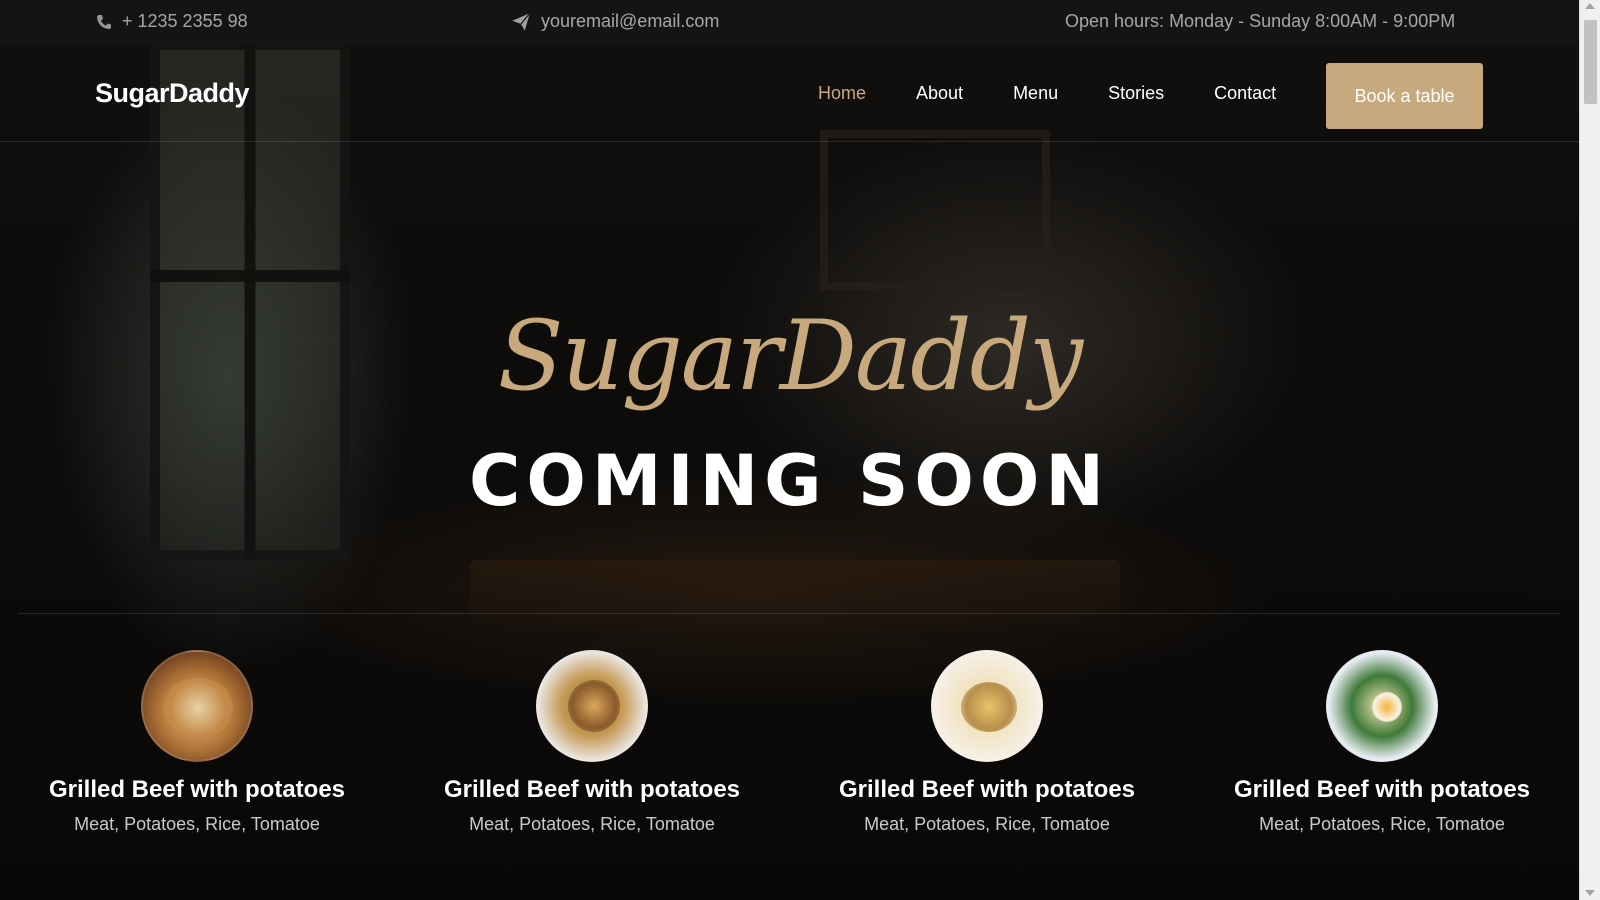 This screenshot has height=900, width=1600. Describe the element at coordinates (1136, 93) in the screenshot. I see `nav-stories: Stories` at that location.